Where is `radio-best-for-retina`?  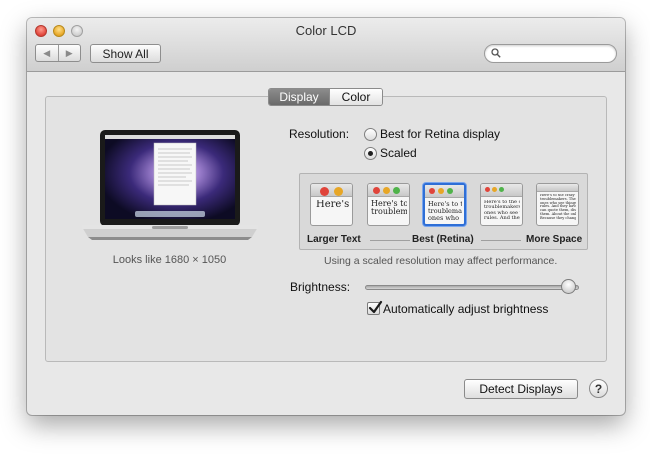 radio-best-for-retina is located at coordinates (370, 134).